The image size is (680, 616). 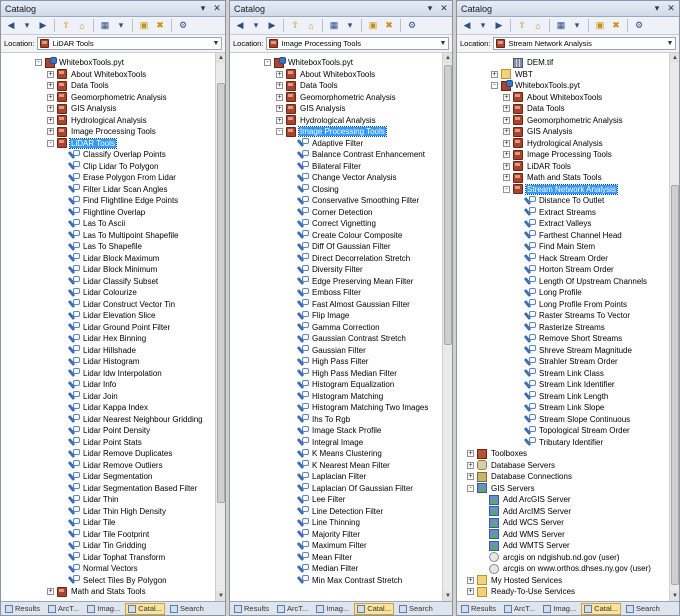 I want to click on tree-item: Image Stack Profile, so click(x=335, y=431).